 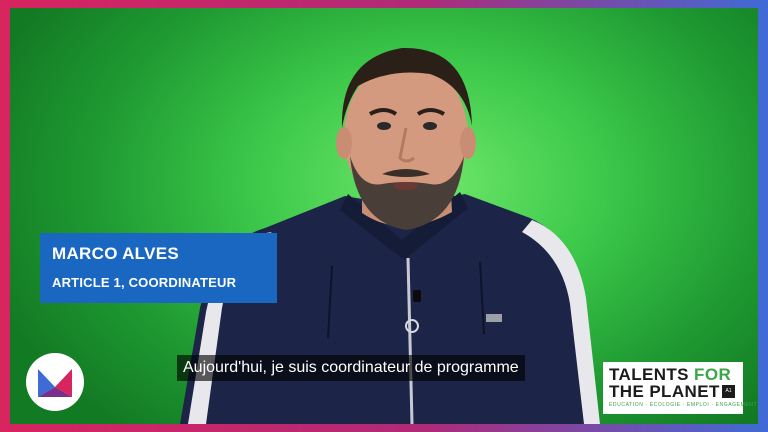 I want to click on speaker-role: ARTICLE 1, COORDINATEUR, so click(x=144, y=282).